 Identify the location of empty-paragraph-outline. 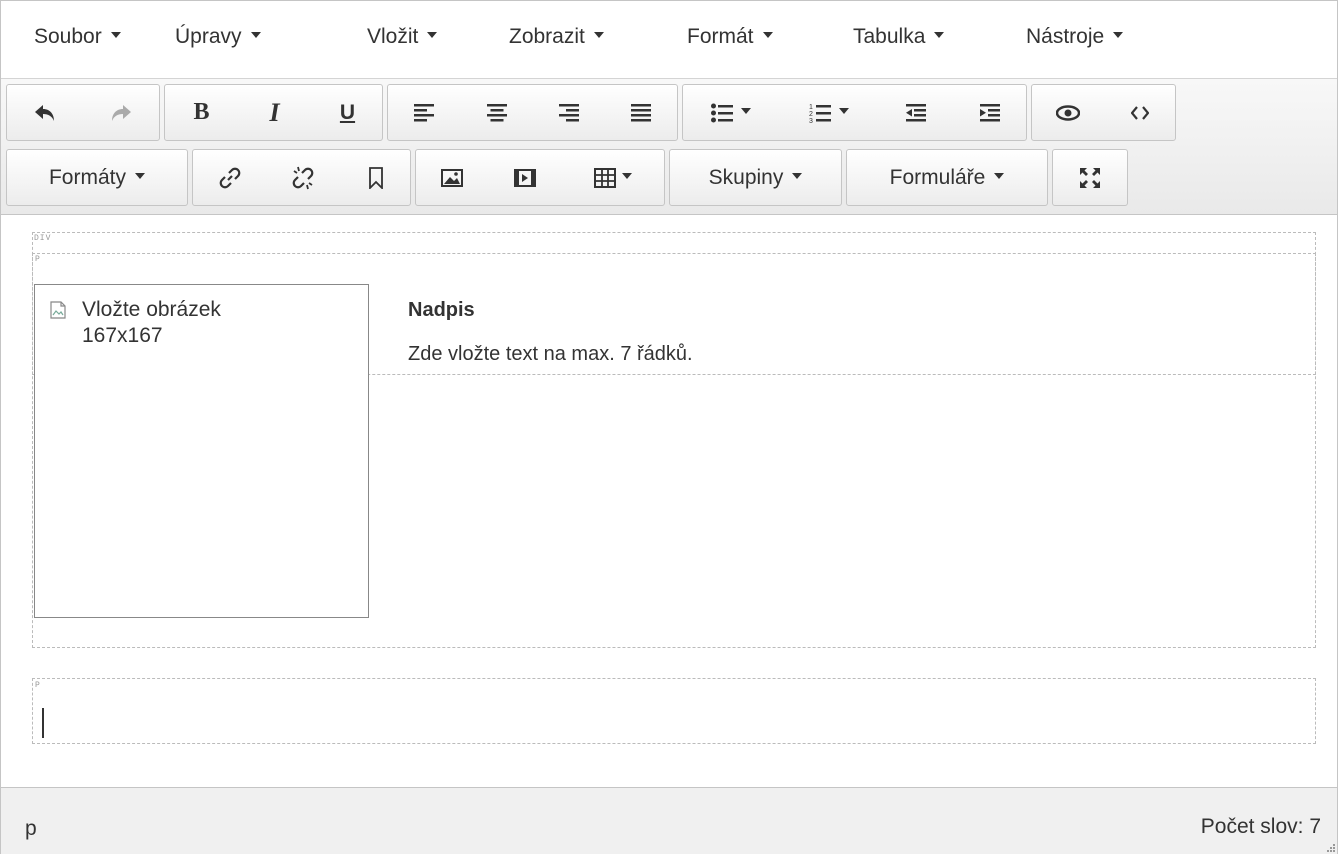
(674, 711).